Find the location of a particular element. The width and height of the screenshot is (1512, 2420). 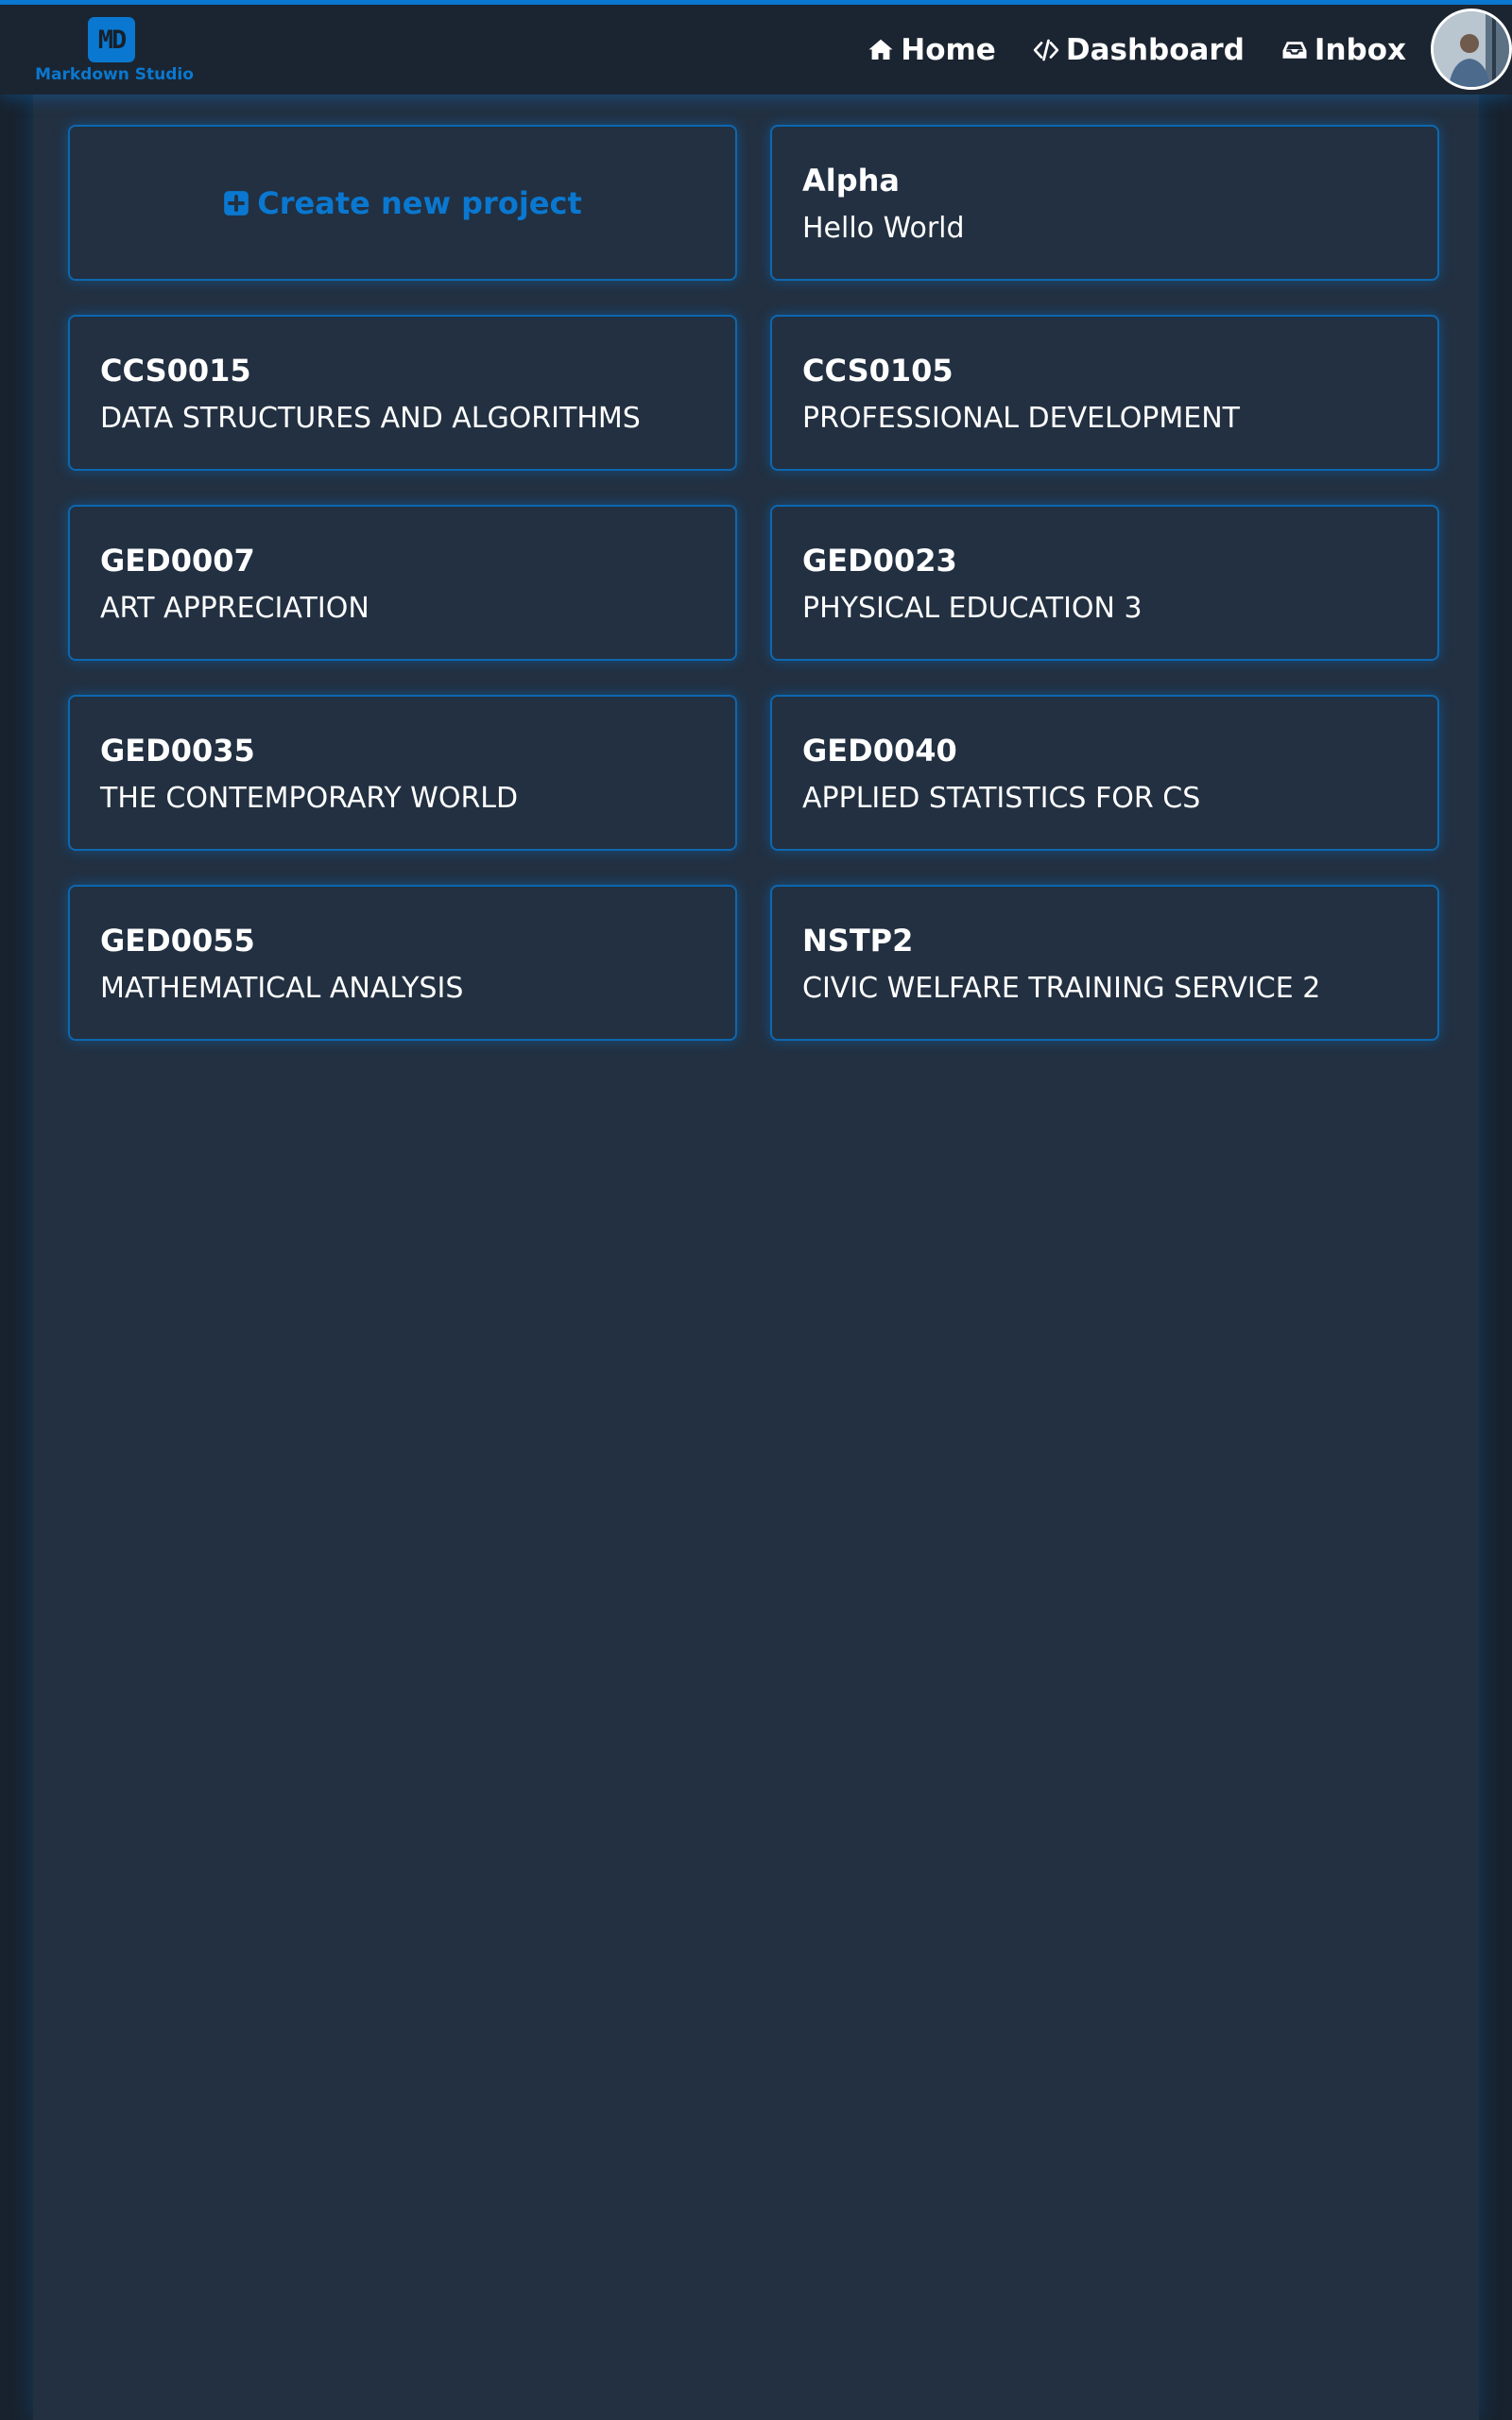

project-title: Hello World is located at coordinates (883, 228).